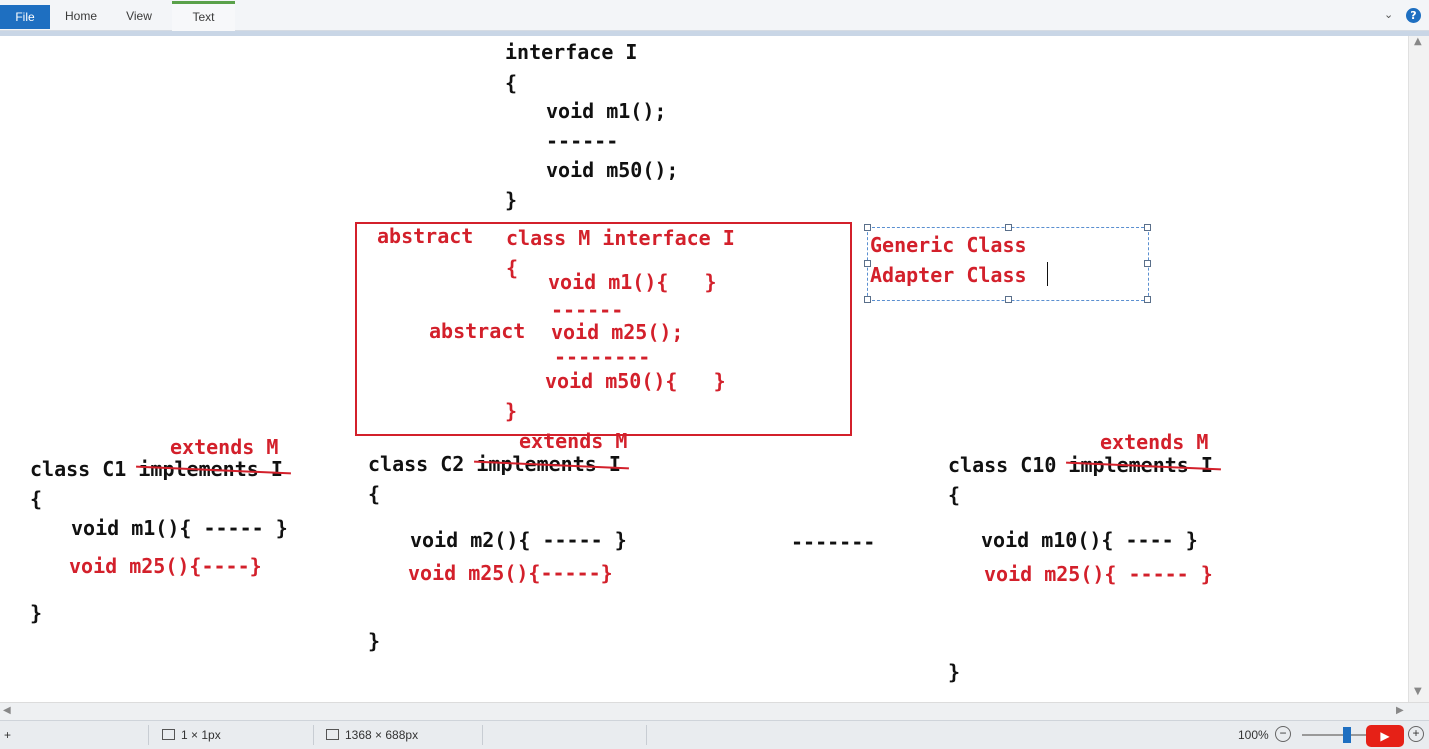  What do you see at coordinates (203, 16) in the screenshot?
I see `tab-text: Text` at bounding box center [203, 16].